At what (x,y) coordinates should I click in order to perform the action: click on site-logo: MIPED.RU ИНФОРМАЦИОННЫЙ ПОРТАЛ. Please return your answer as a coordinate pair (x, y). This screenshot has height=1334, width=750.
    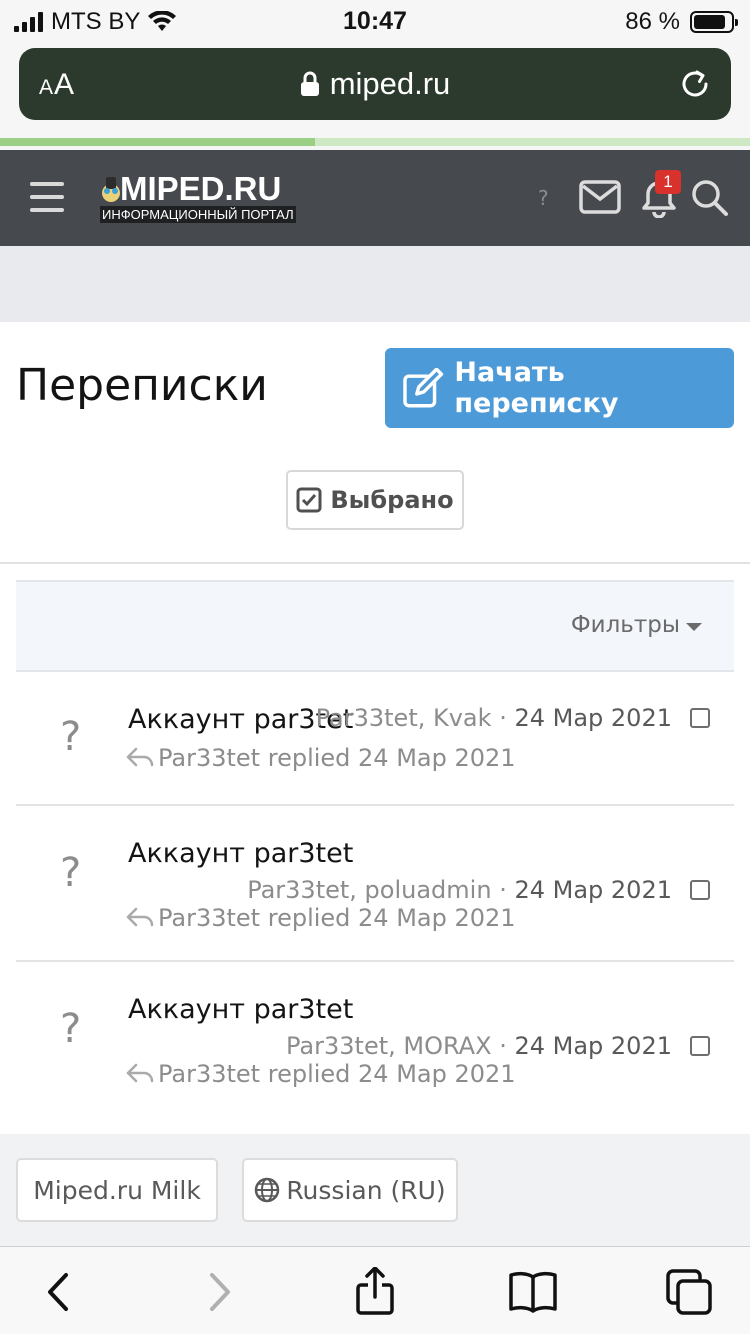
    Looking at the image, I should click on (200, 198).